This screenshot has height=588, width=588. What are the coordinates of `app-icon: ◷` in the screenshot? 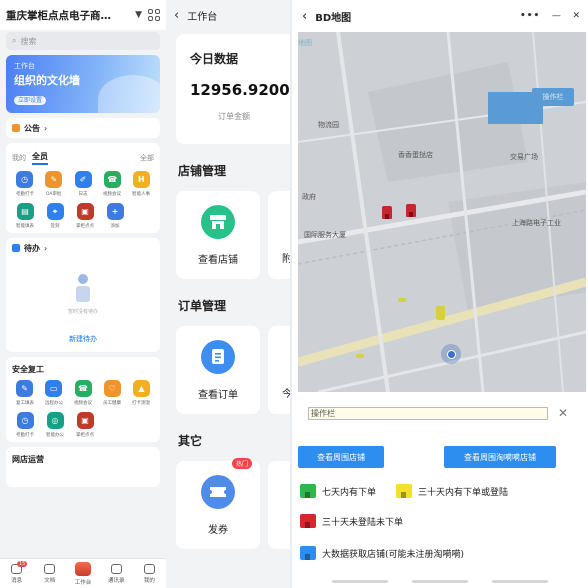 It's located at (25, 420).